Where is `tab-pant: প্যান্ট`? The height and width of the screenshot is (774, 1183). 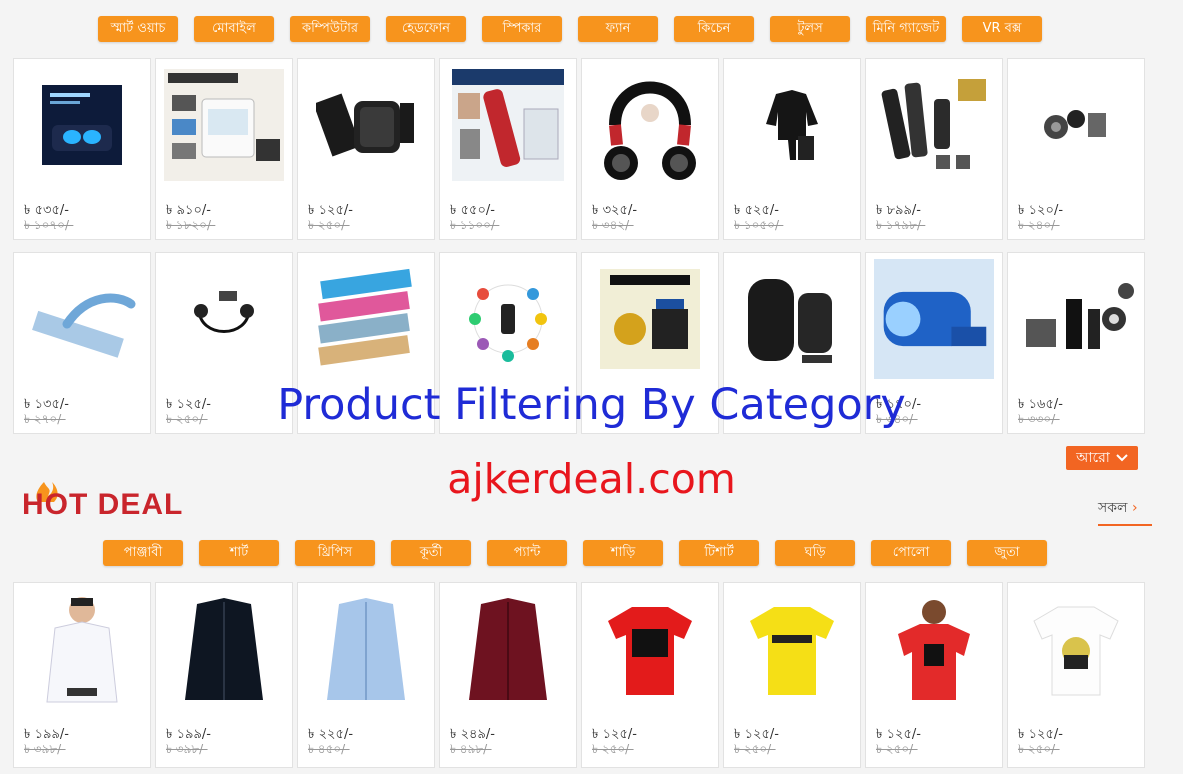 tab-pant: প্যান্ট is located at coordinates (527, 553).